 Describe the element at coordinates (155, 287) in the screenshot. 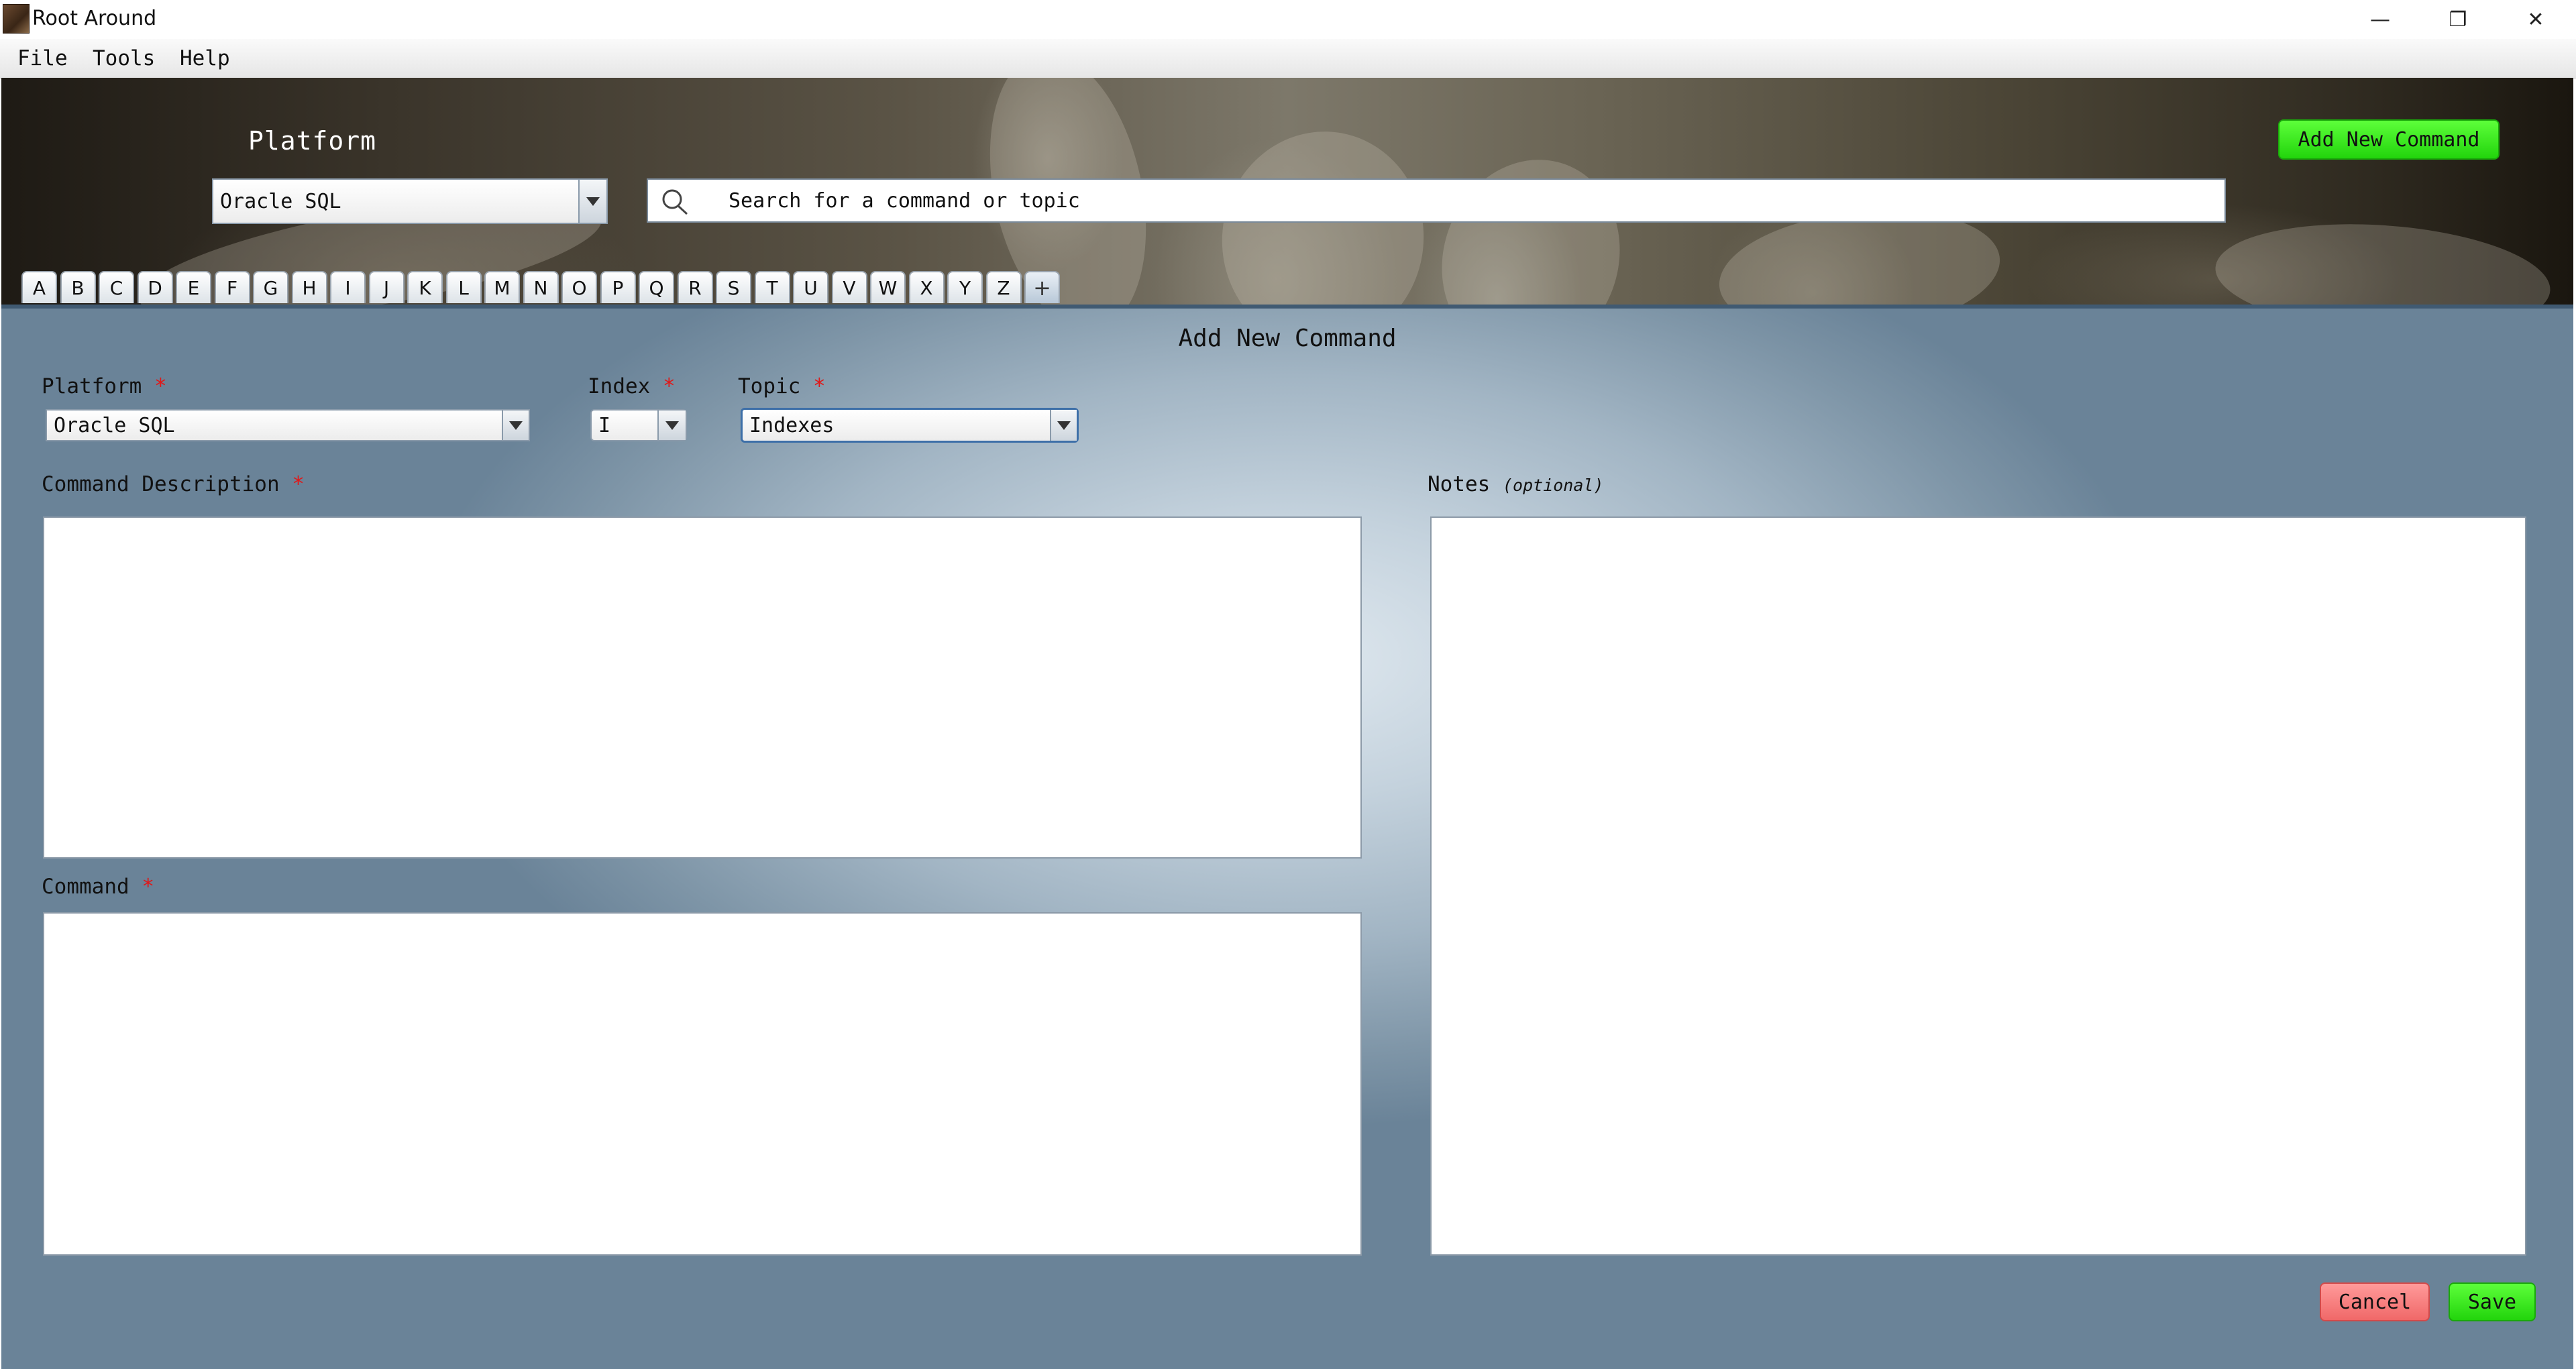

I see `letter-tab: D` at that location.